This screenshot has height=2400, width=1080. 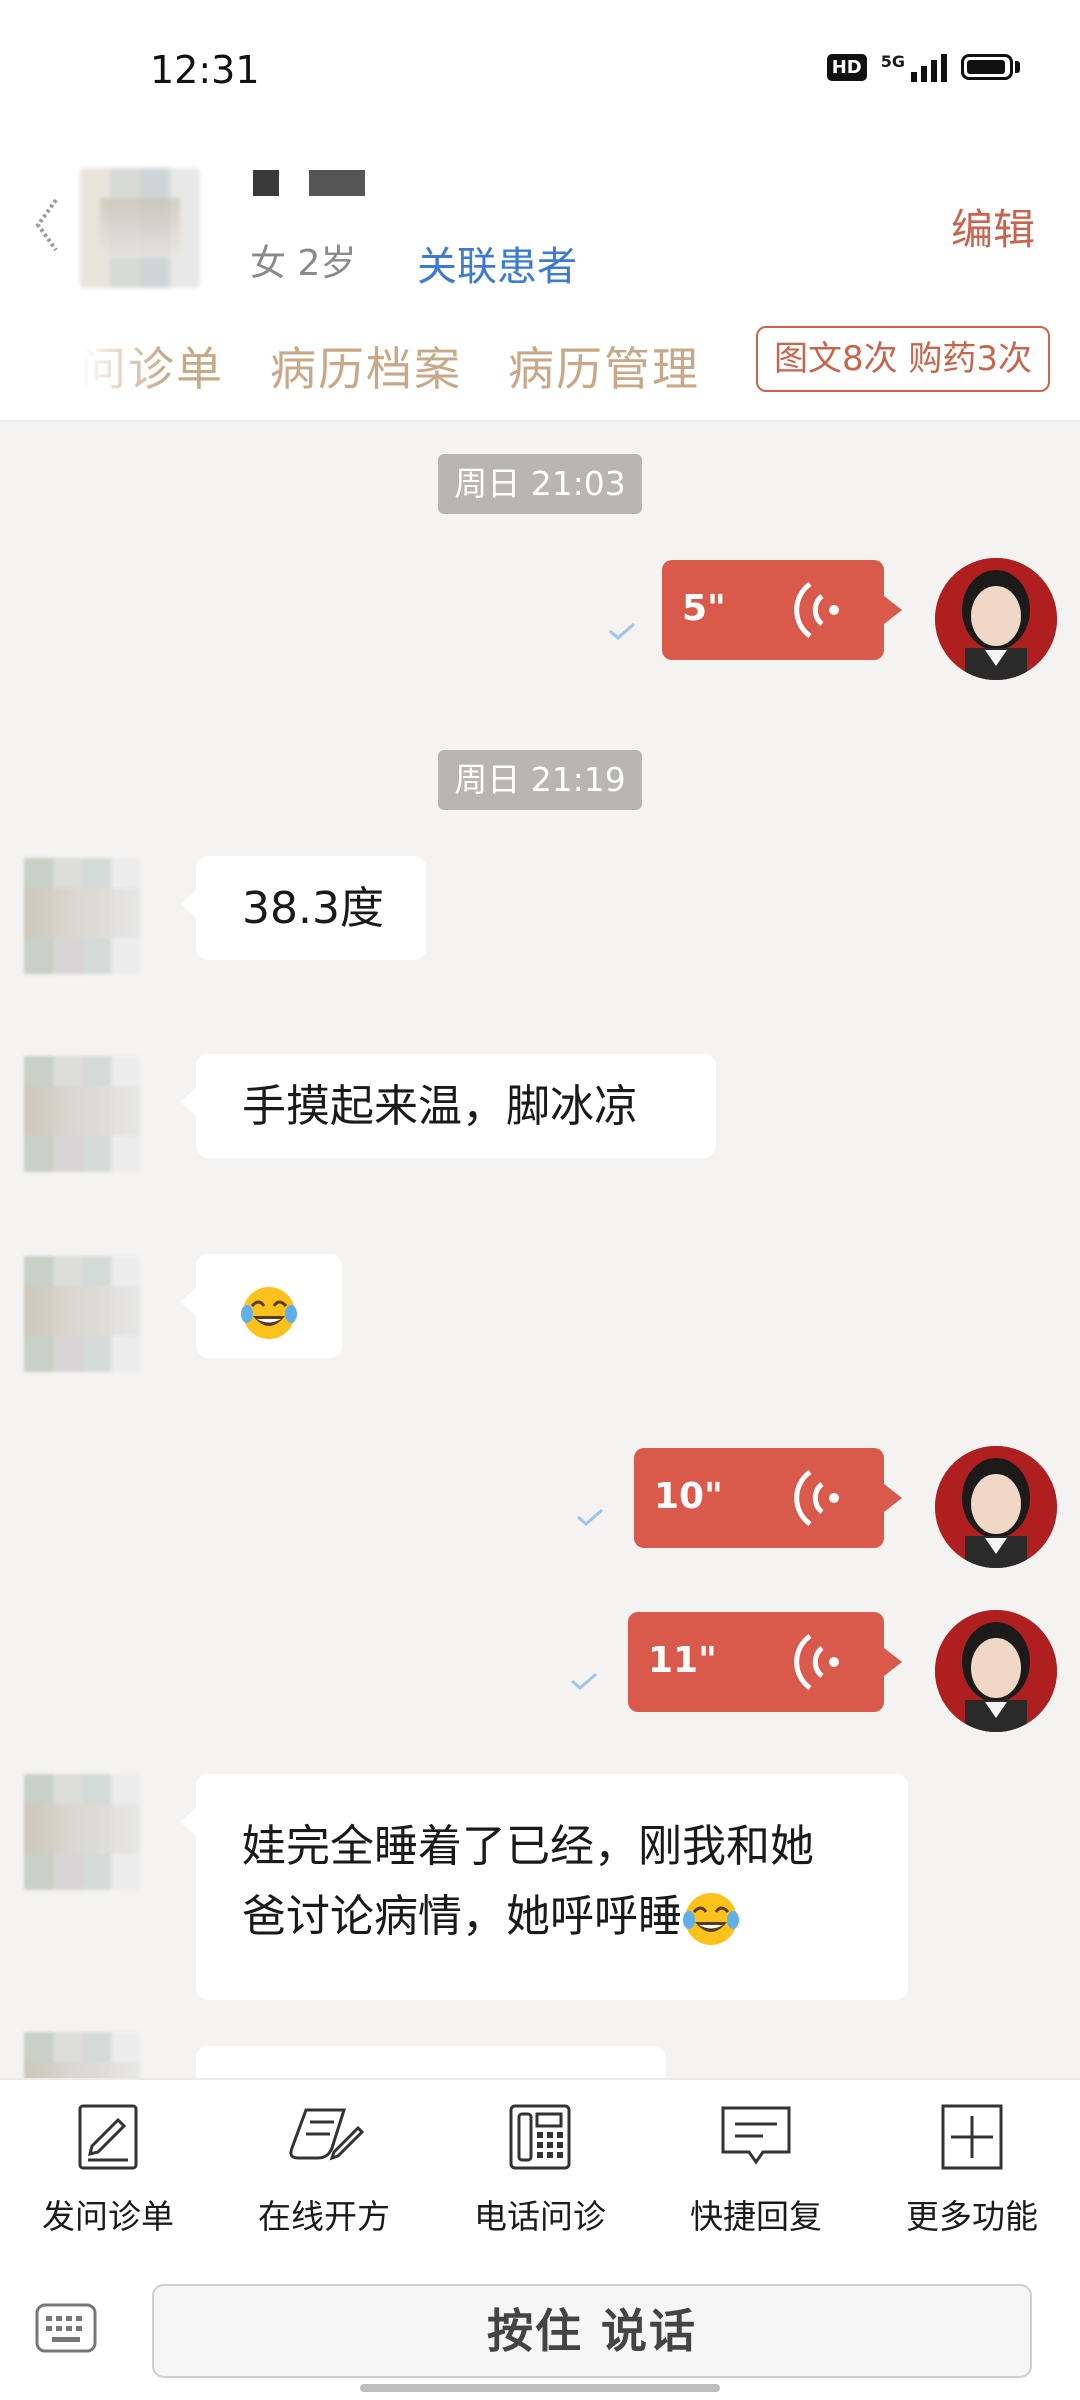 I want to click on online-prescription-button: 在线开方, so click(x=324, y=2170).